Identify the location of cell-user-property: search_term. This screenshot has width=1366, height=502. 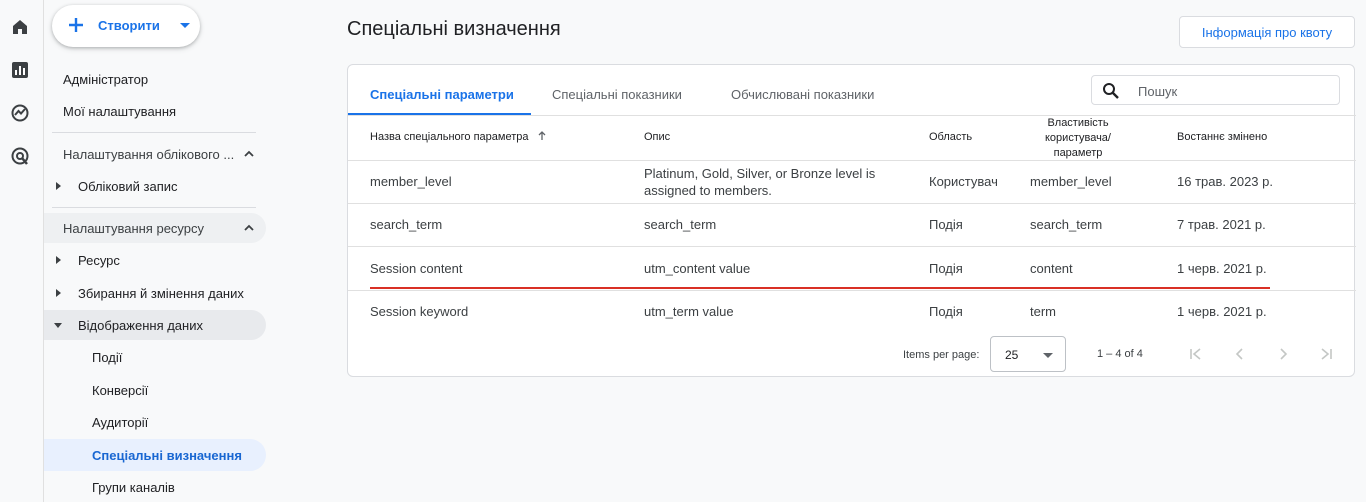
(1066, 224).